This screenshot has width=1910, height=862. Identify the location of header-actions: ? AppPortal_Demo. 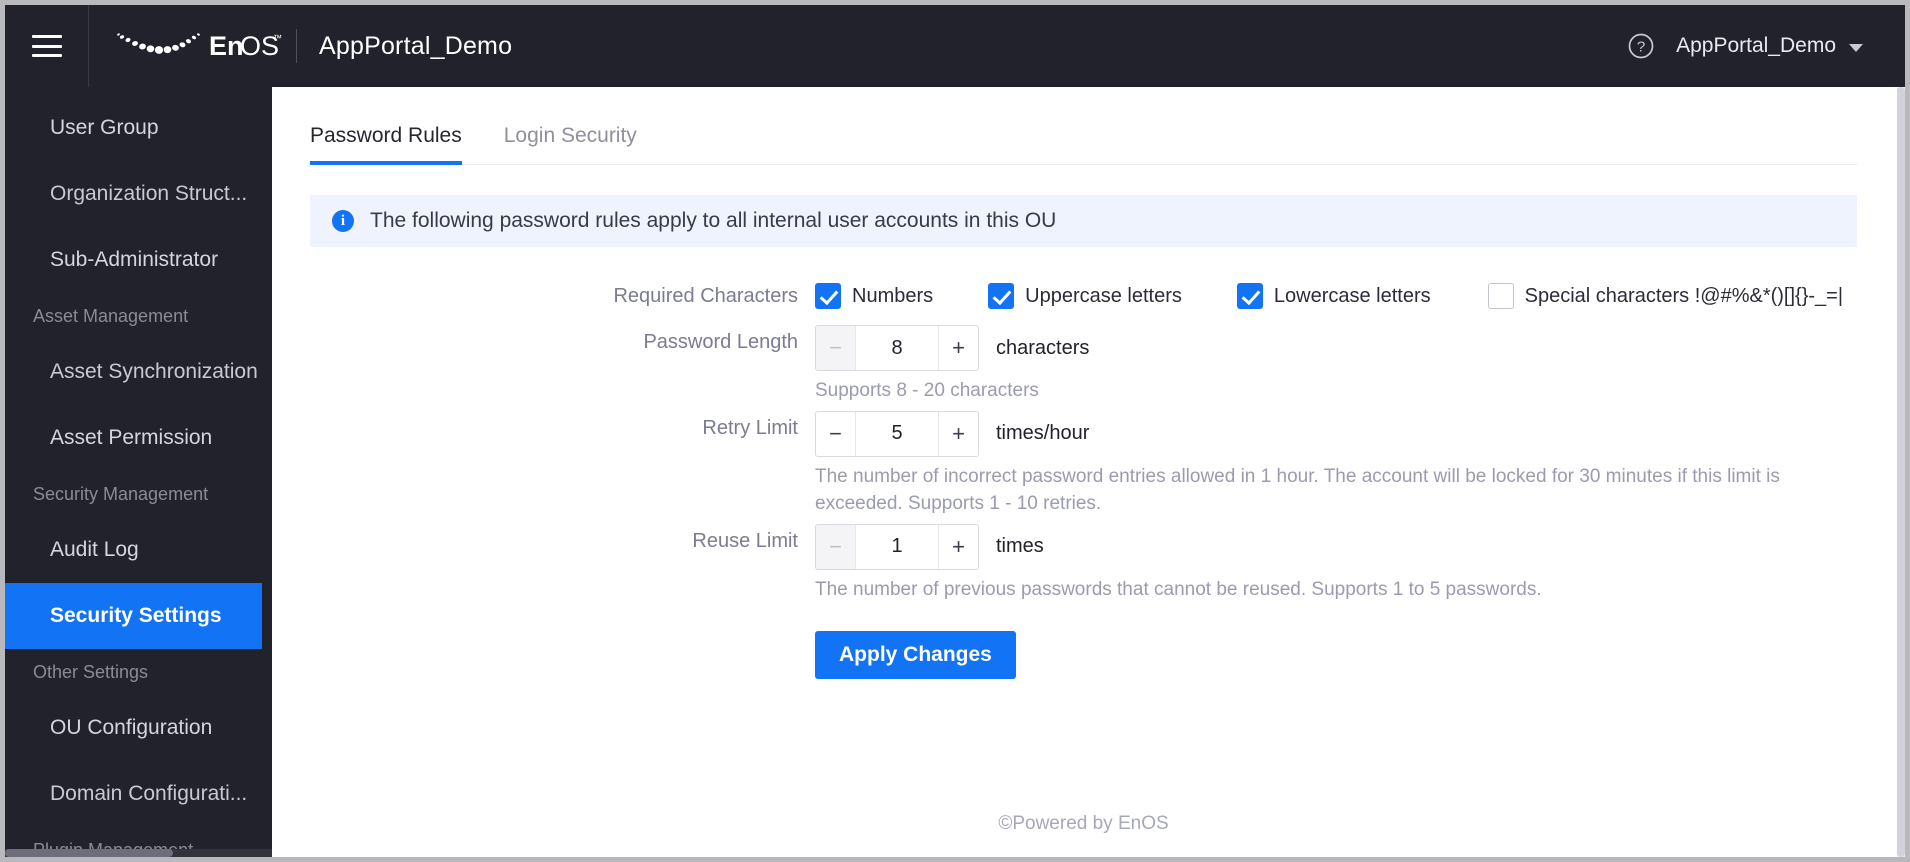
(1765, 46).